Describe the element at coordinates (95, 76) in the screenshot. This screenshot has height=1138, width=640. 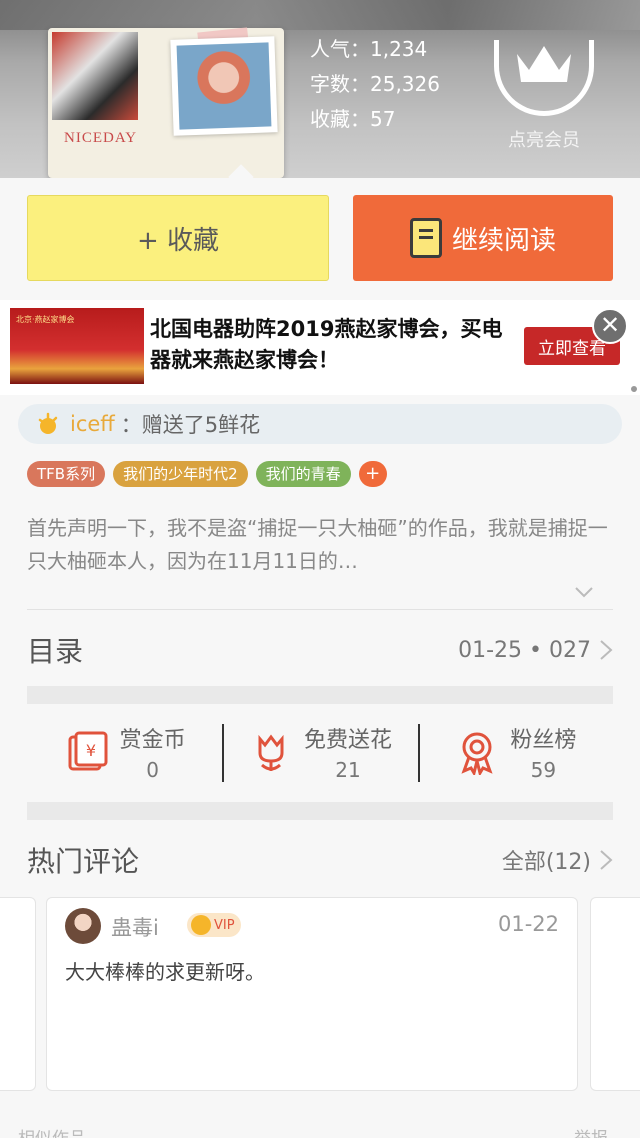
I see `cover-photo-left` at that location.